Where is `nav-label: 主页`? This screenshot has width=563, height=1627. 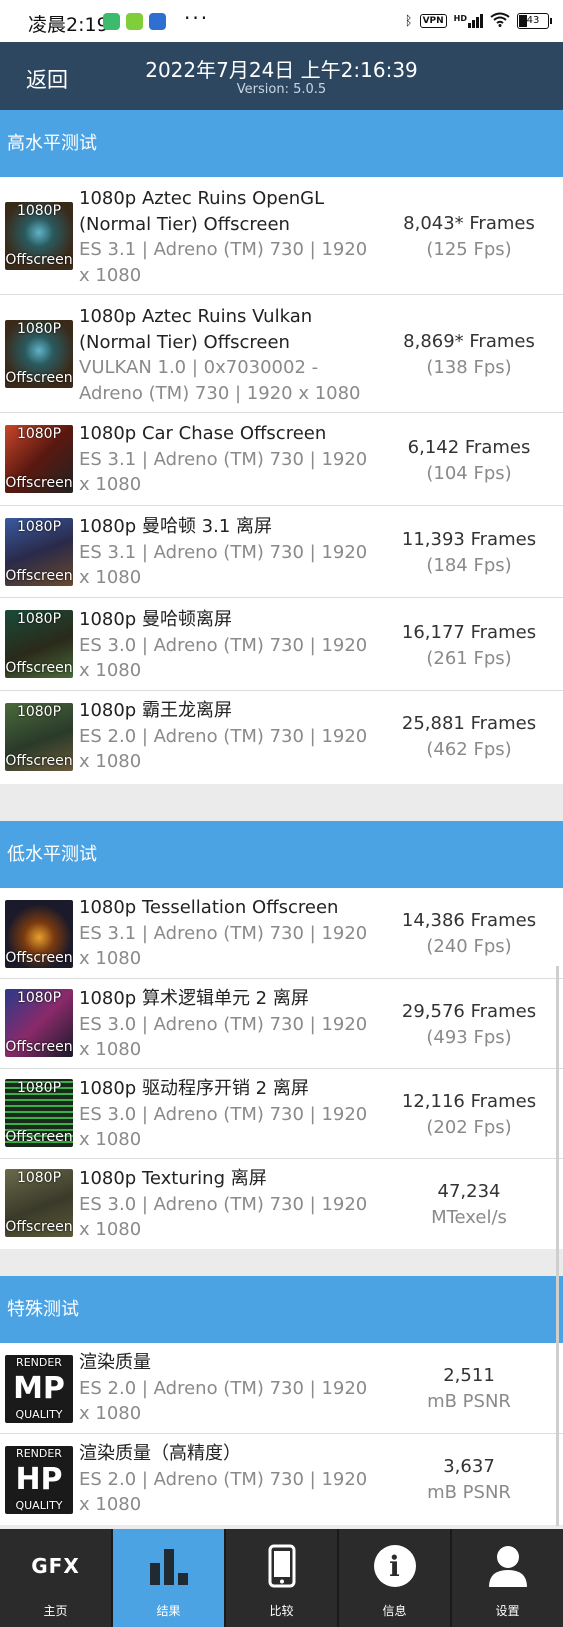
nav-label: 主页 is located at coordinates (55, 1611).